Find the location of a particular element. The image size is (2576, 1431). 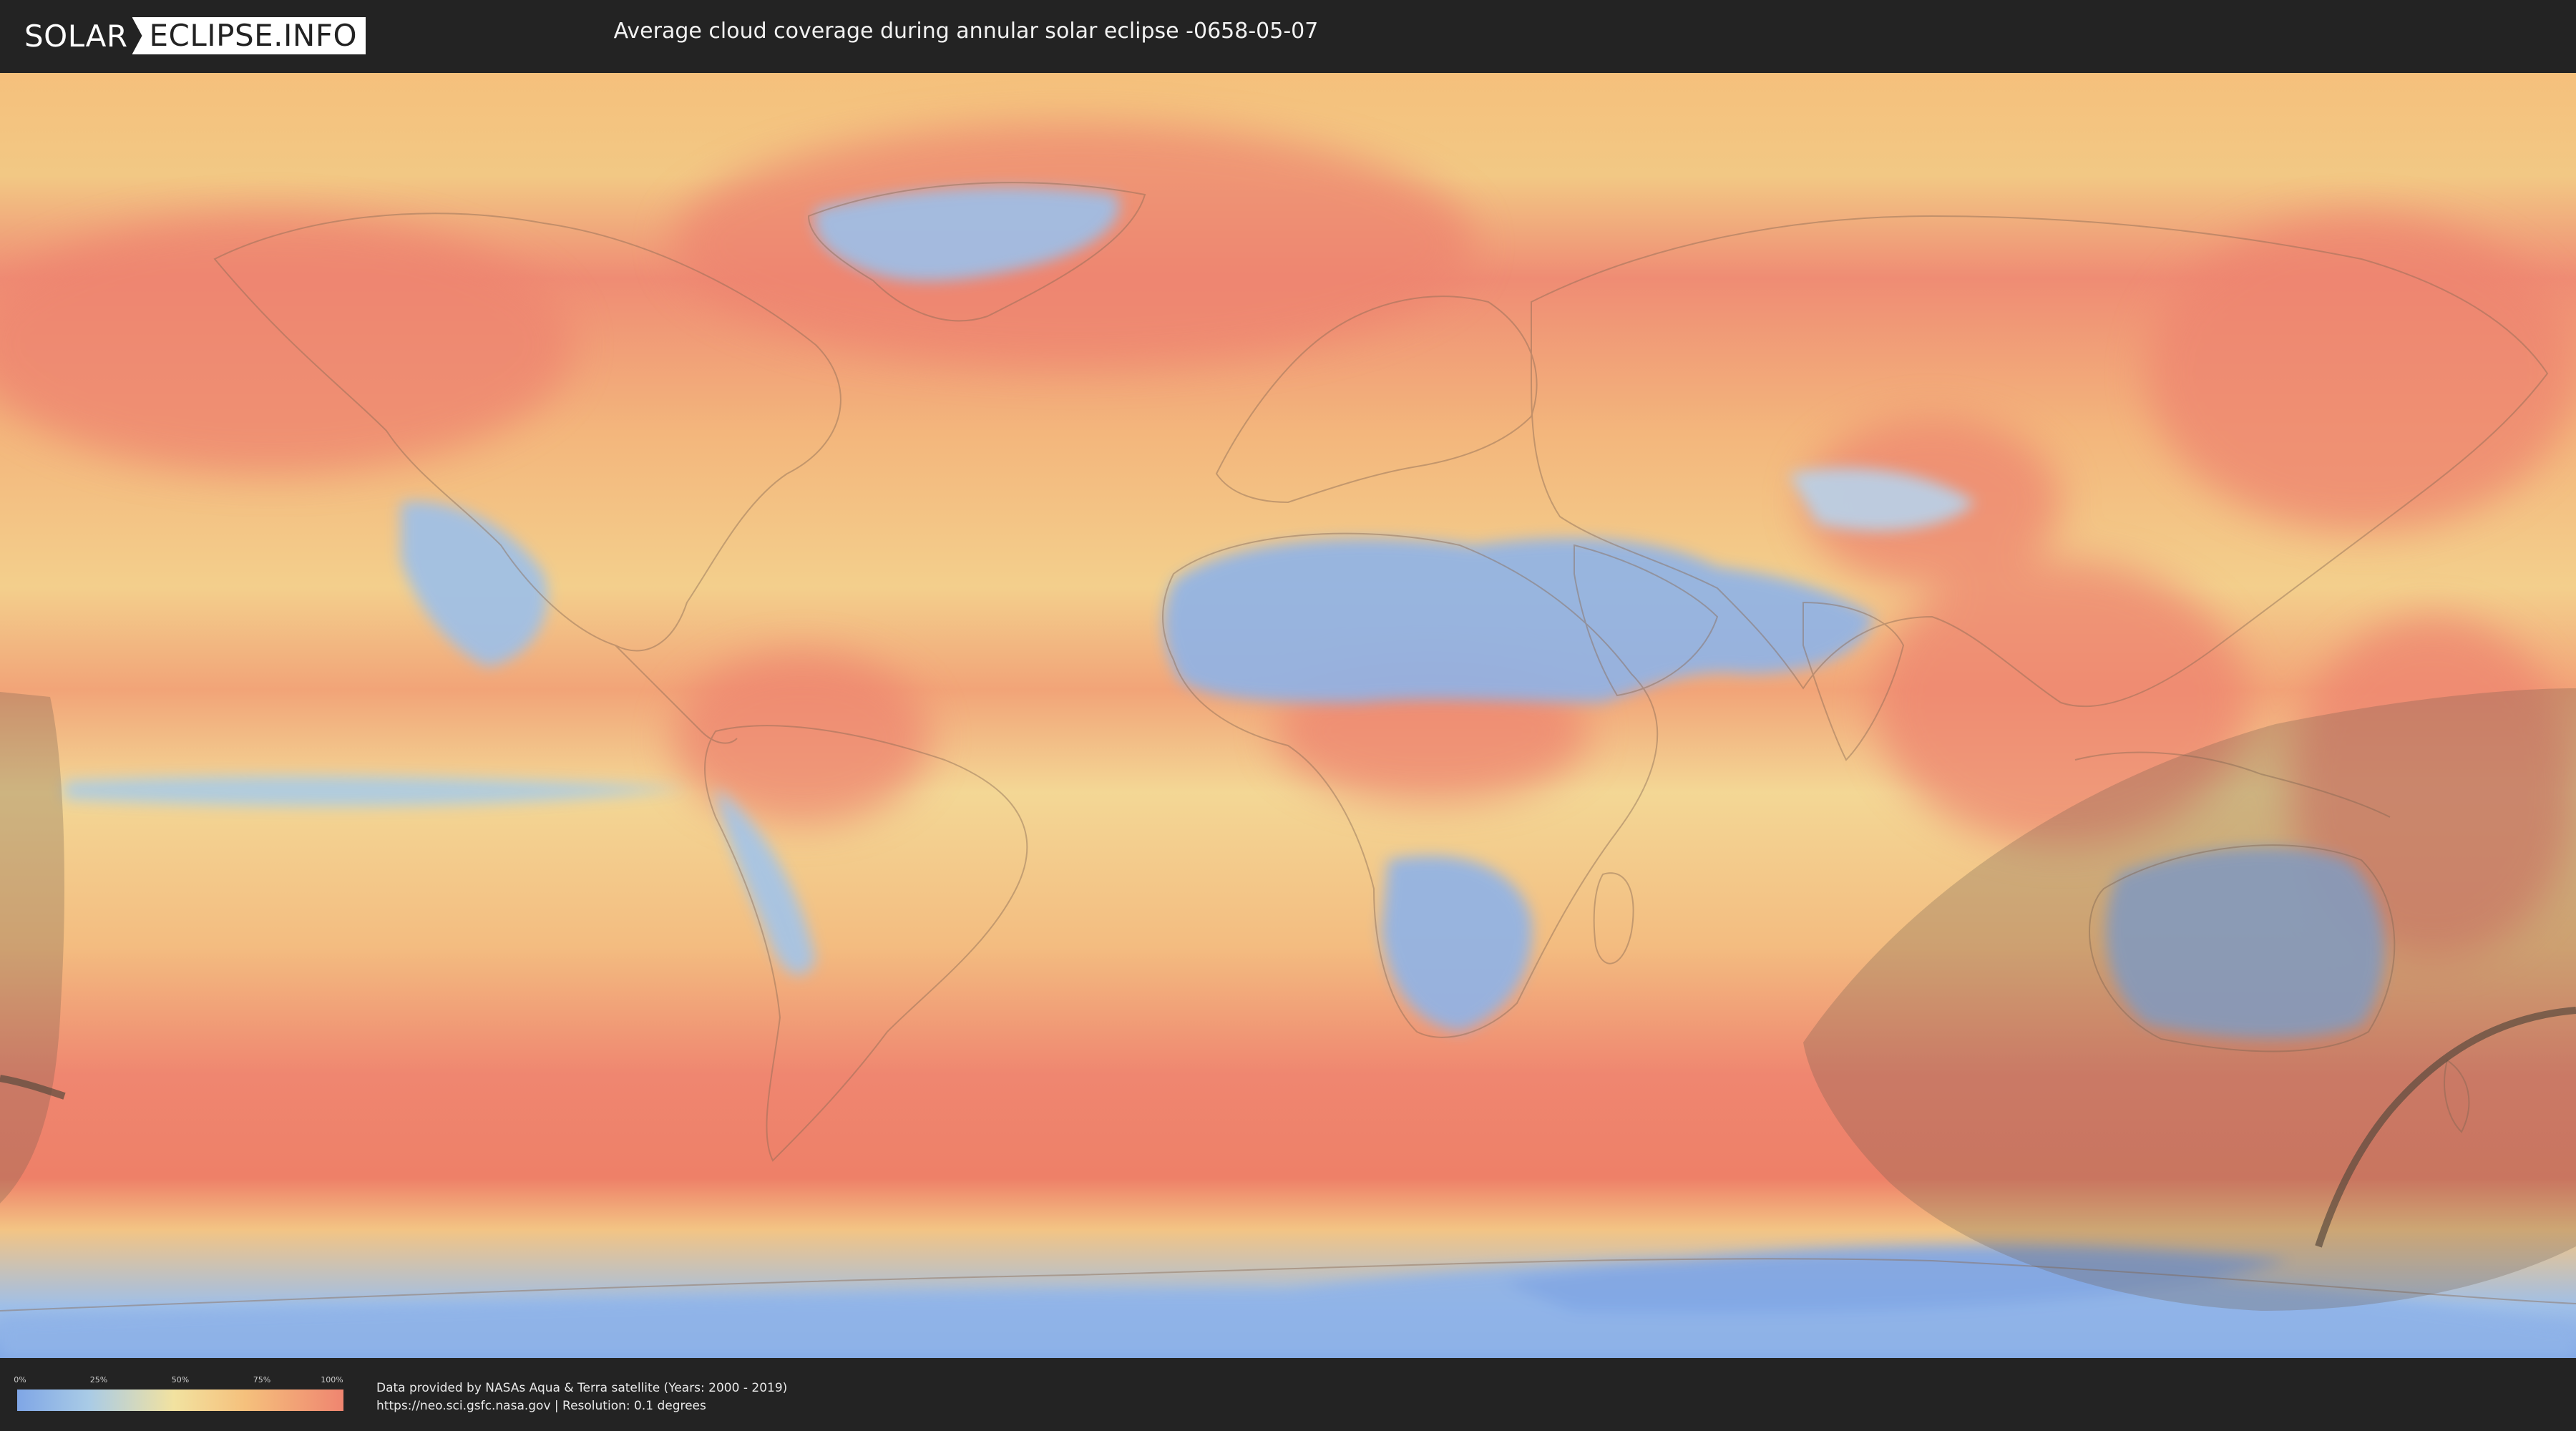

legend-tick: 75% is located at coordinates (262, 1379).